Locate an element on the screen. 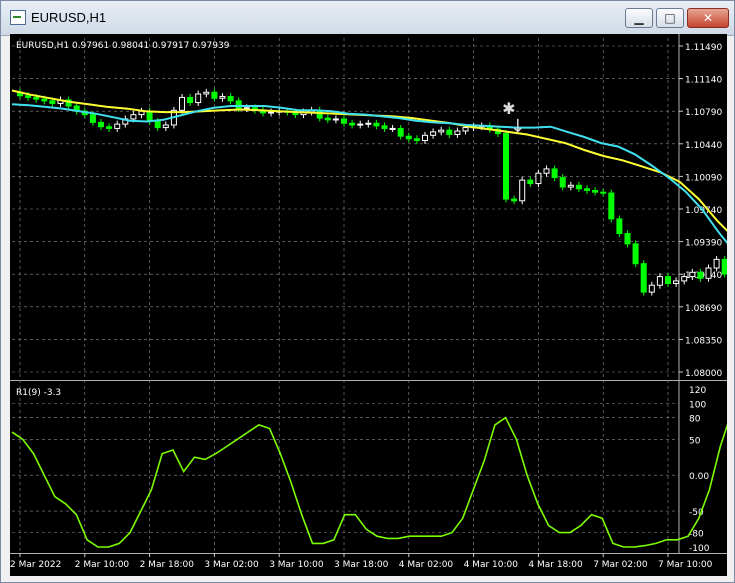 This screenshot has height=583, width=735. time-tick-label: 2 Mar 10:00 is located at coordinates (102, 565).